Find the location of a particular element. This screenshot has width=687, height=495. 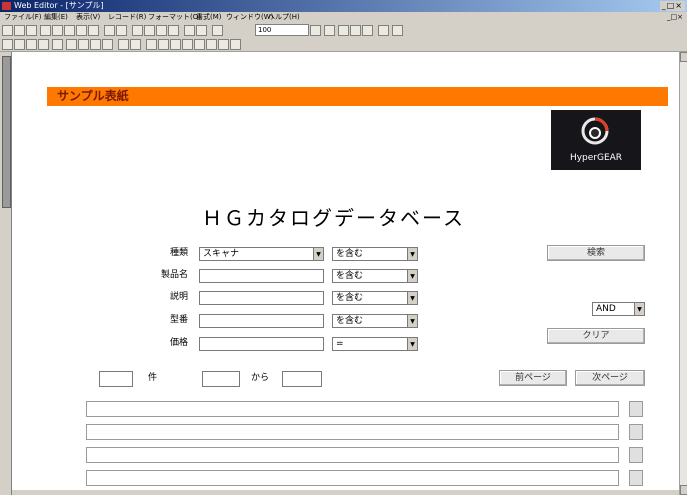

menu-edit: 編集(E) is located at coordinates (56, 17).